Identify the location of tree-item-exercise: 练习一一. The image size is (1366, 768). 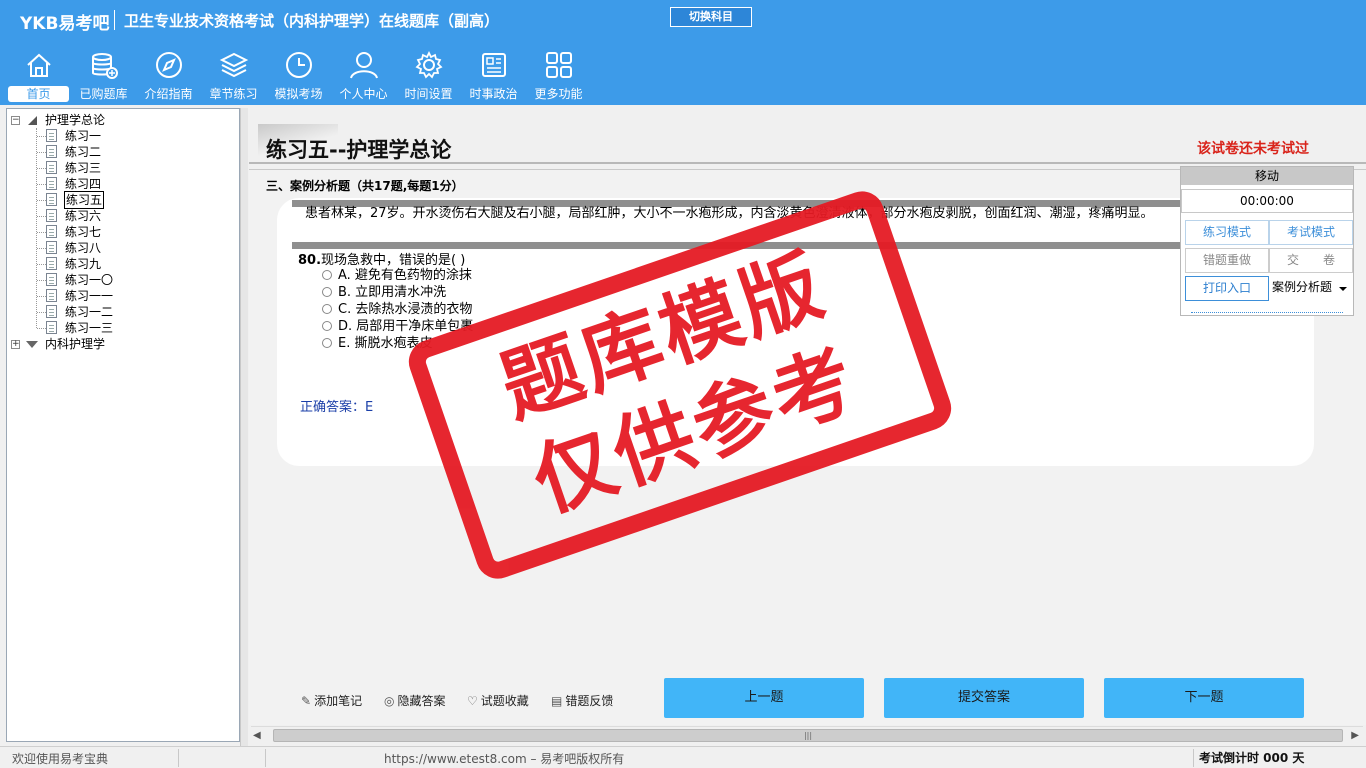
(89, 296).